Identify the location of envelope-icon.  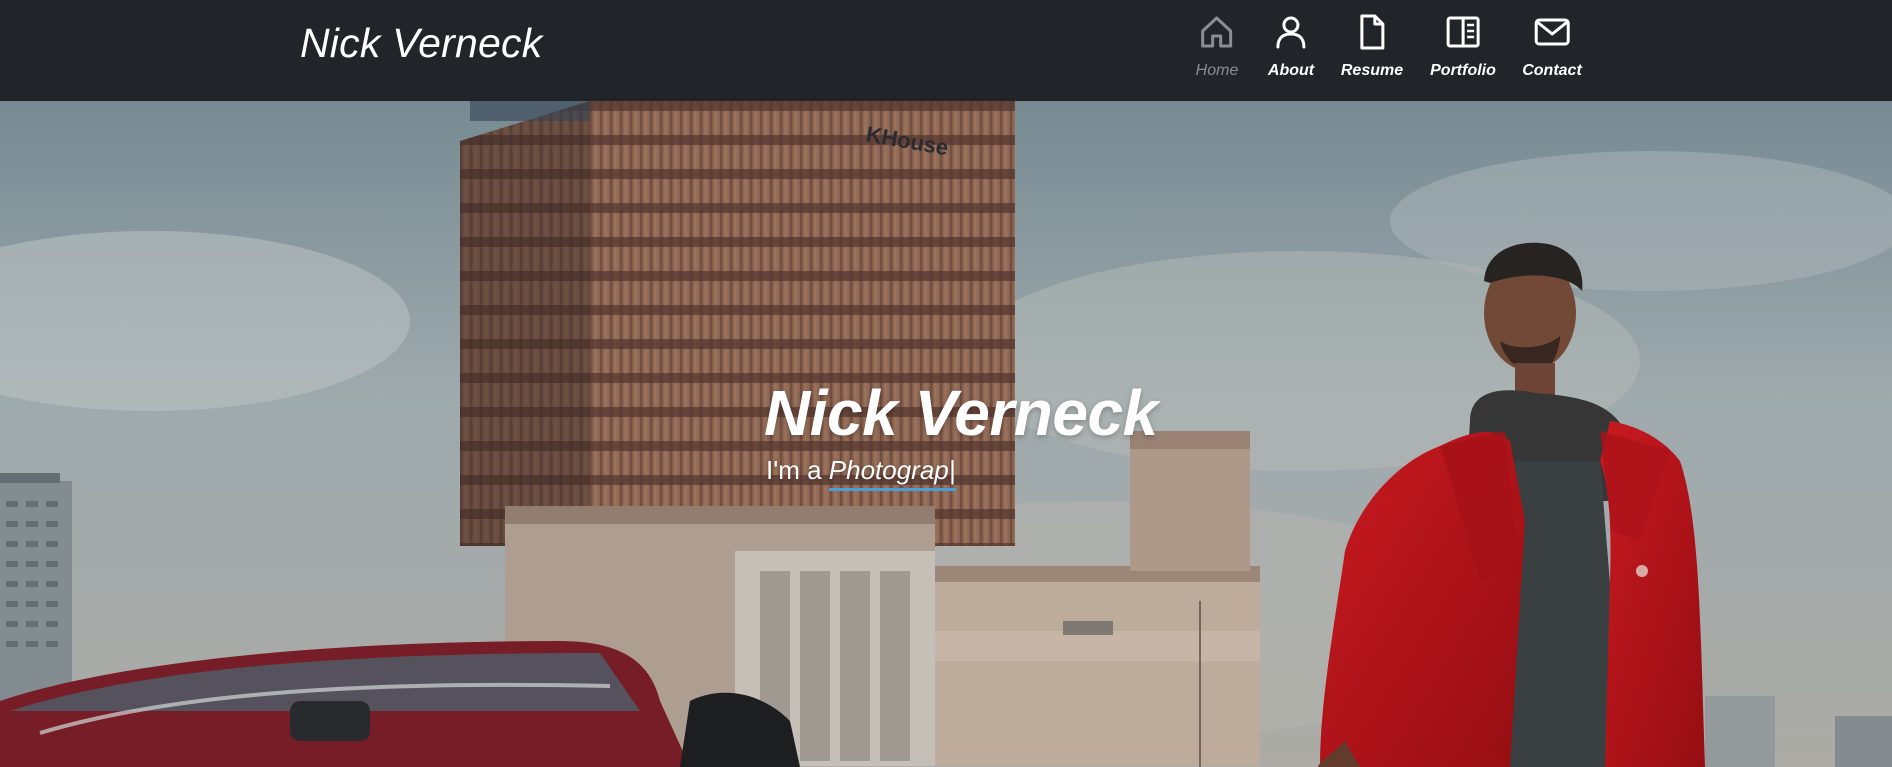
(1552, 32).